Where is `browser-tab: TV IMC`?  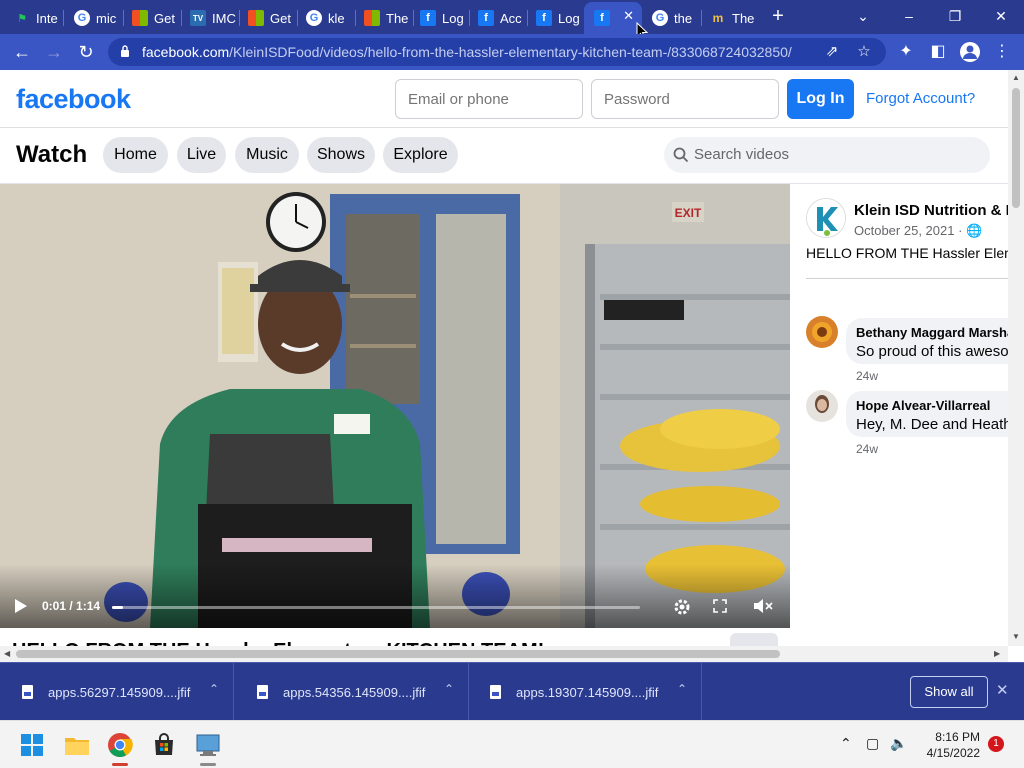 browser-tab: TV IMC is located at coordinates (210, 18).